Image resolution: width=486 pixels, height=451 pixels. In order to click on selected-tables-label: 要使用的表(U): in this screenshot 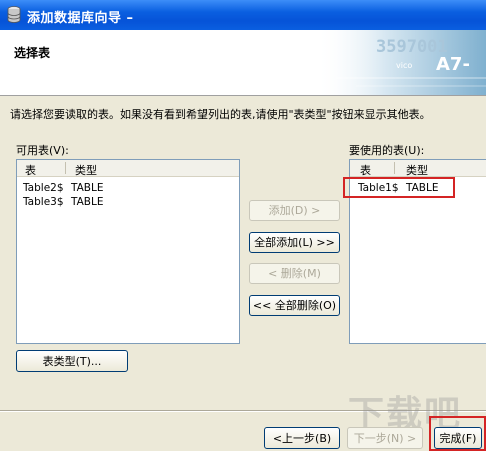, I will do `click(387, 150)`.